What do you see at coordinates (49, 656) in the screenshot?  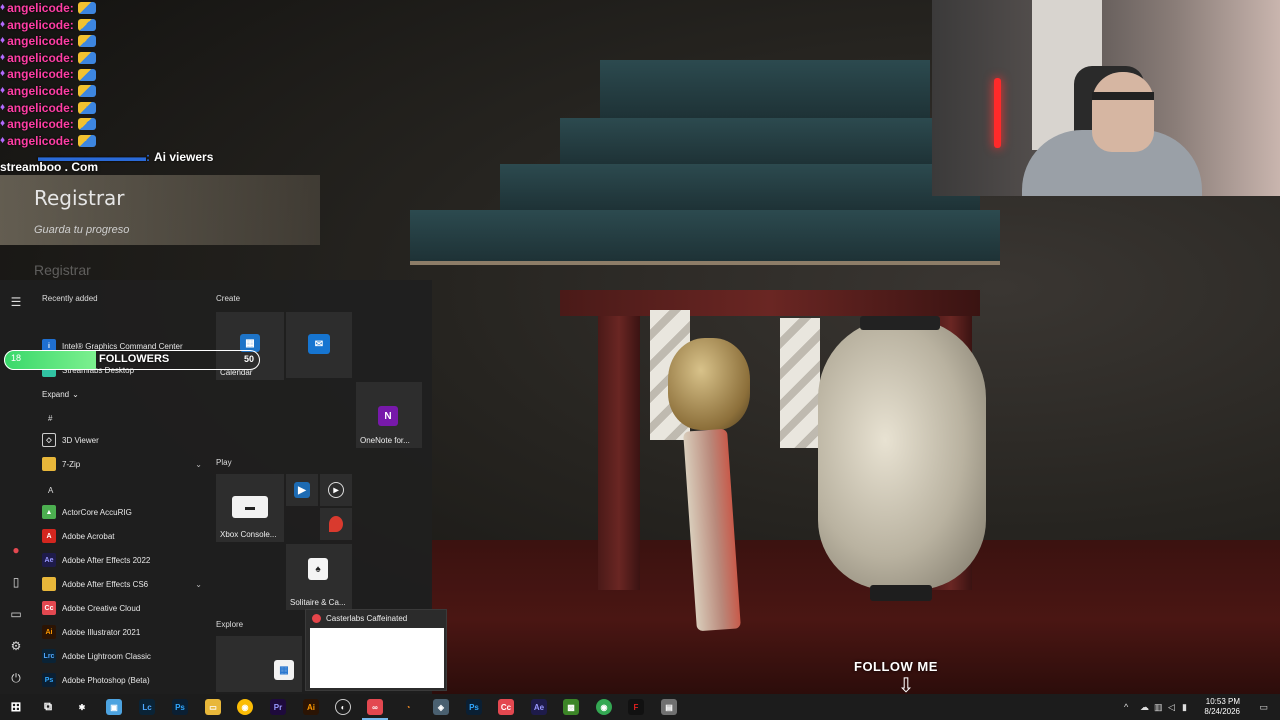 I see `lrc-icon: Lrc` at bounding box center [49, 656].